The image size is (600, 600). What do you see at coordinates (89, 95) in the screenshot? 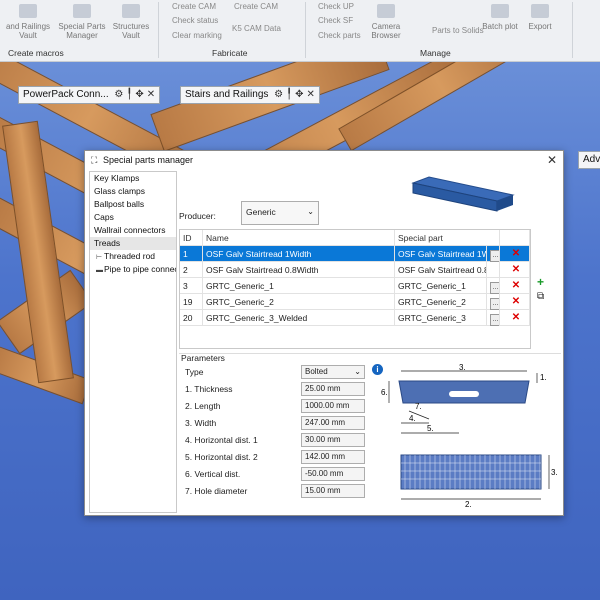
I see `powerpack-toolbar: PowerPack Conn... ⚙ ╿ ✥ ✕` at bounding box center [89, 95].